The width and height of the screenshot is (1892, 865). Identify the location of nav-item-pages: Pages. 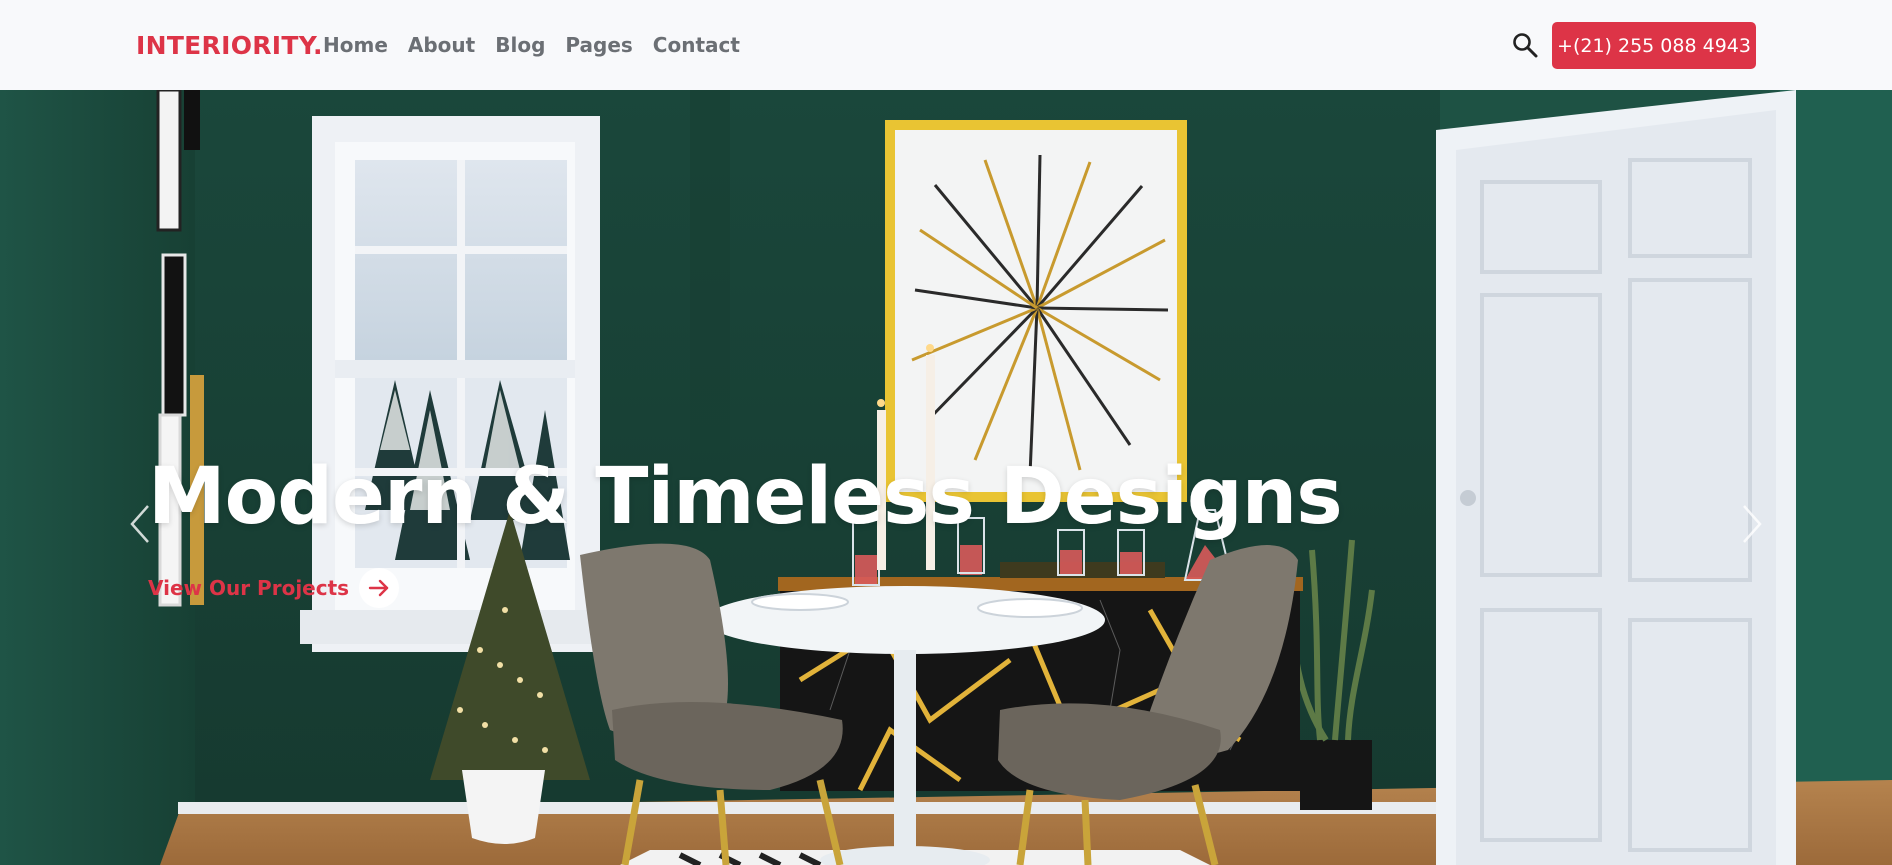
(598, 45).